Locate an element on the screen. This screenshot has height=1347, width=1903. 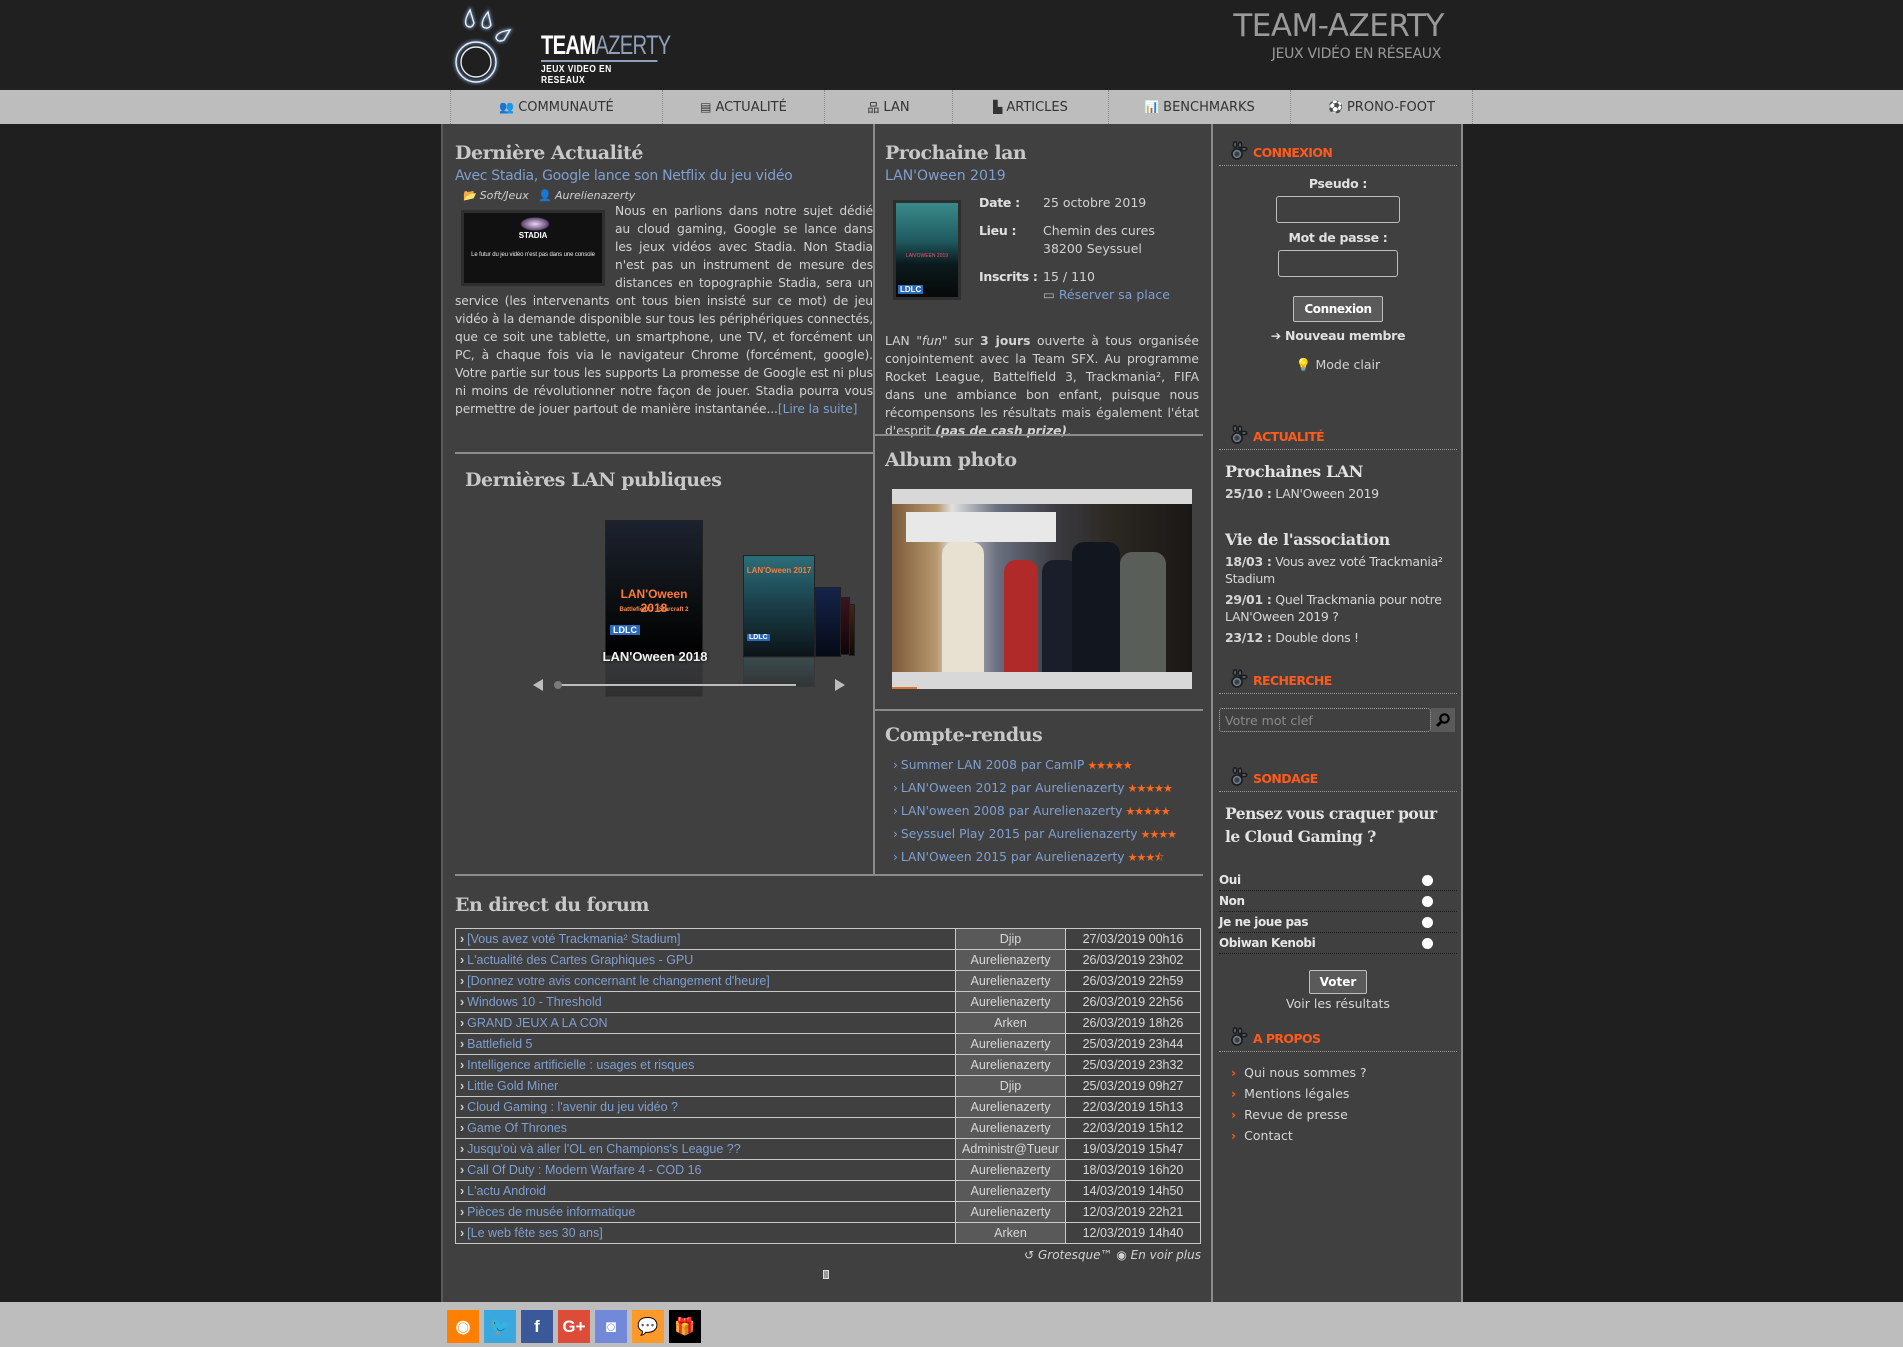
rss-icon: ◉ is located at coordinates (463, 1326).